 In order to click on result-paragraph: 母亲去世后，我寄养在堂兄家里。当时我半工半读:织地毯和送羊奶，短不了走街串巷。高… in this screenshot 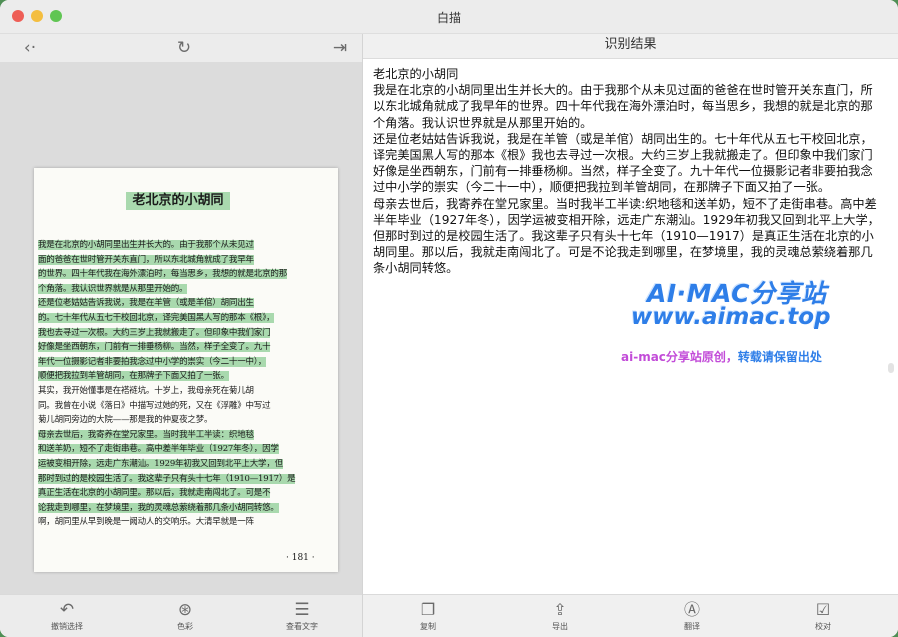, I will do `click(626, 236)`.